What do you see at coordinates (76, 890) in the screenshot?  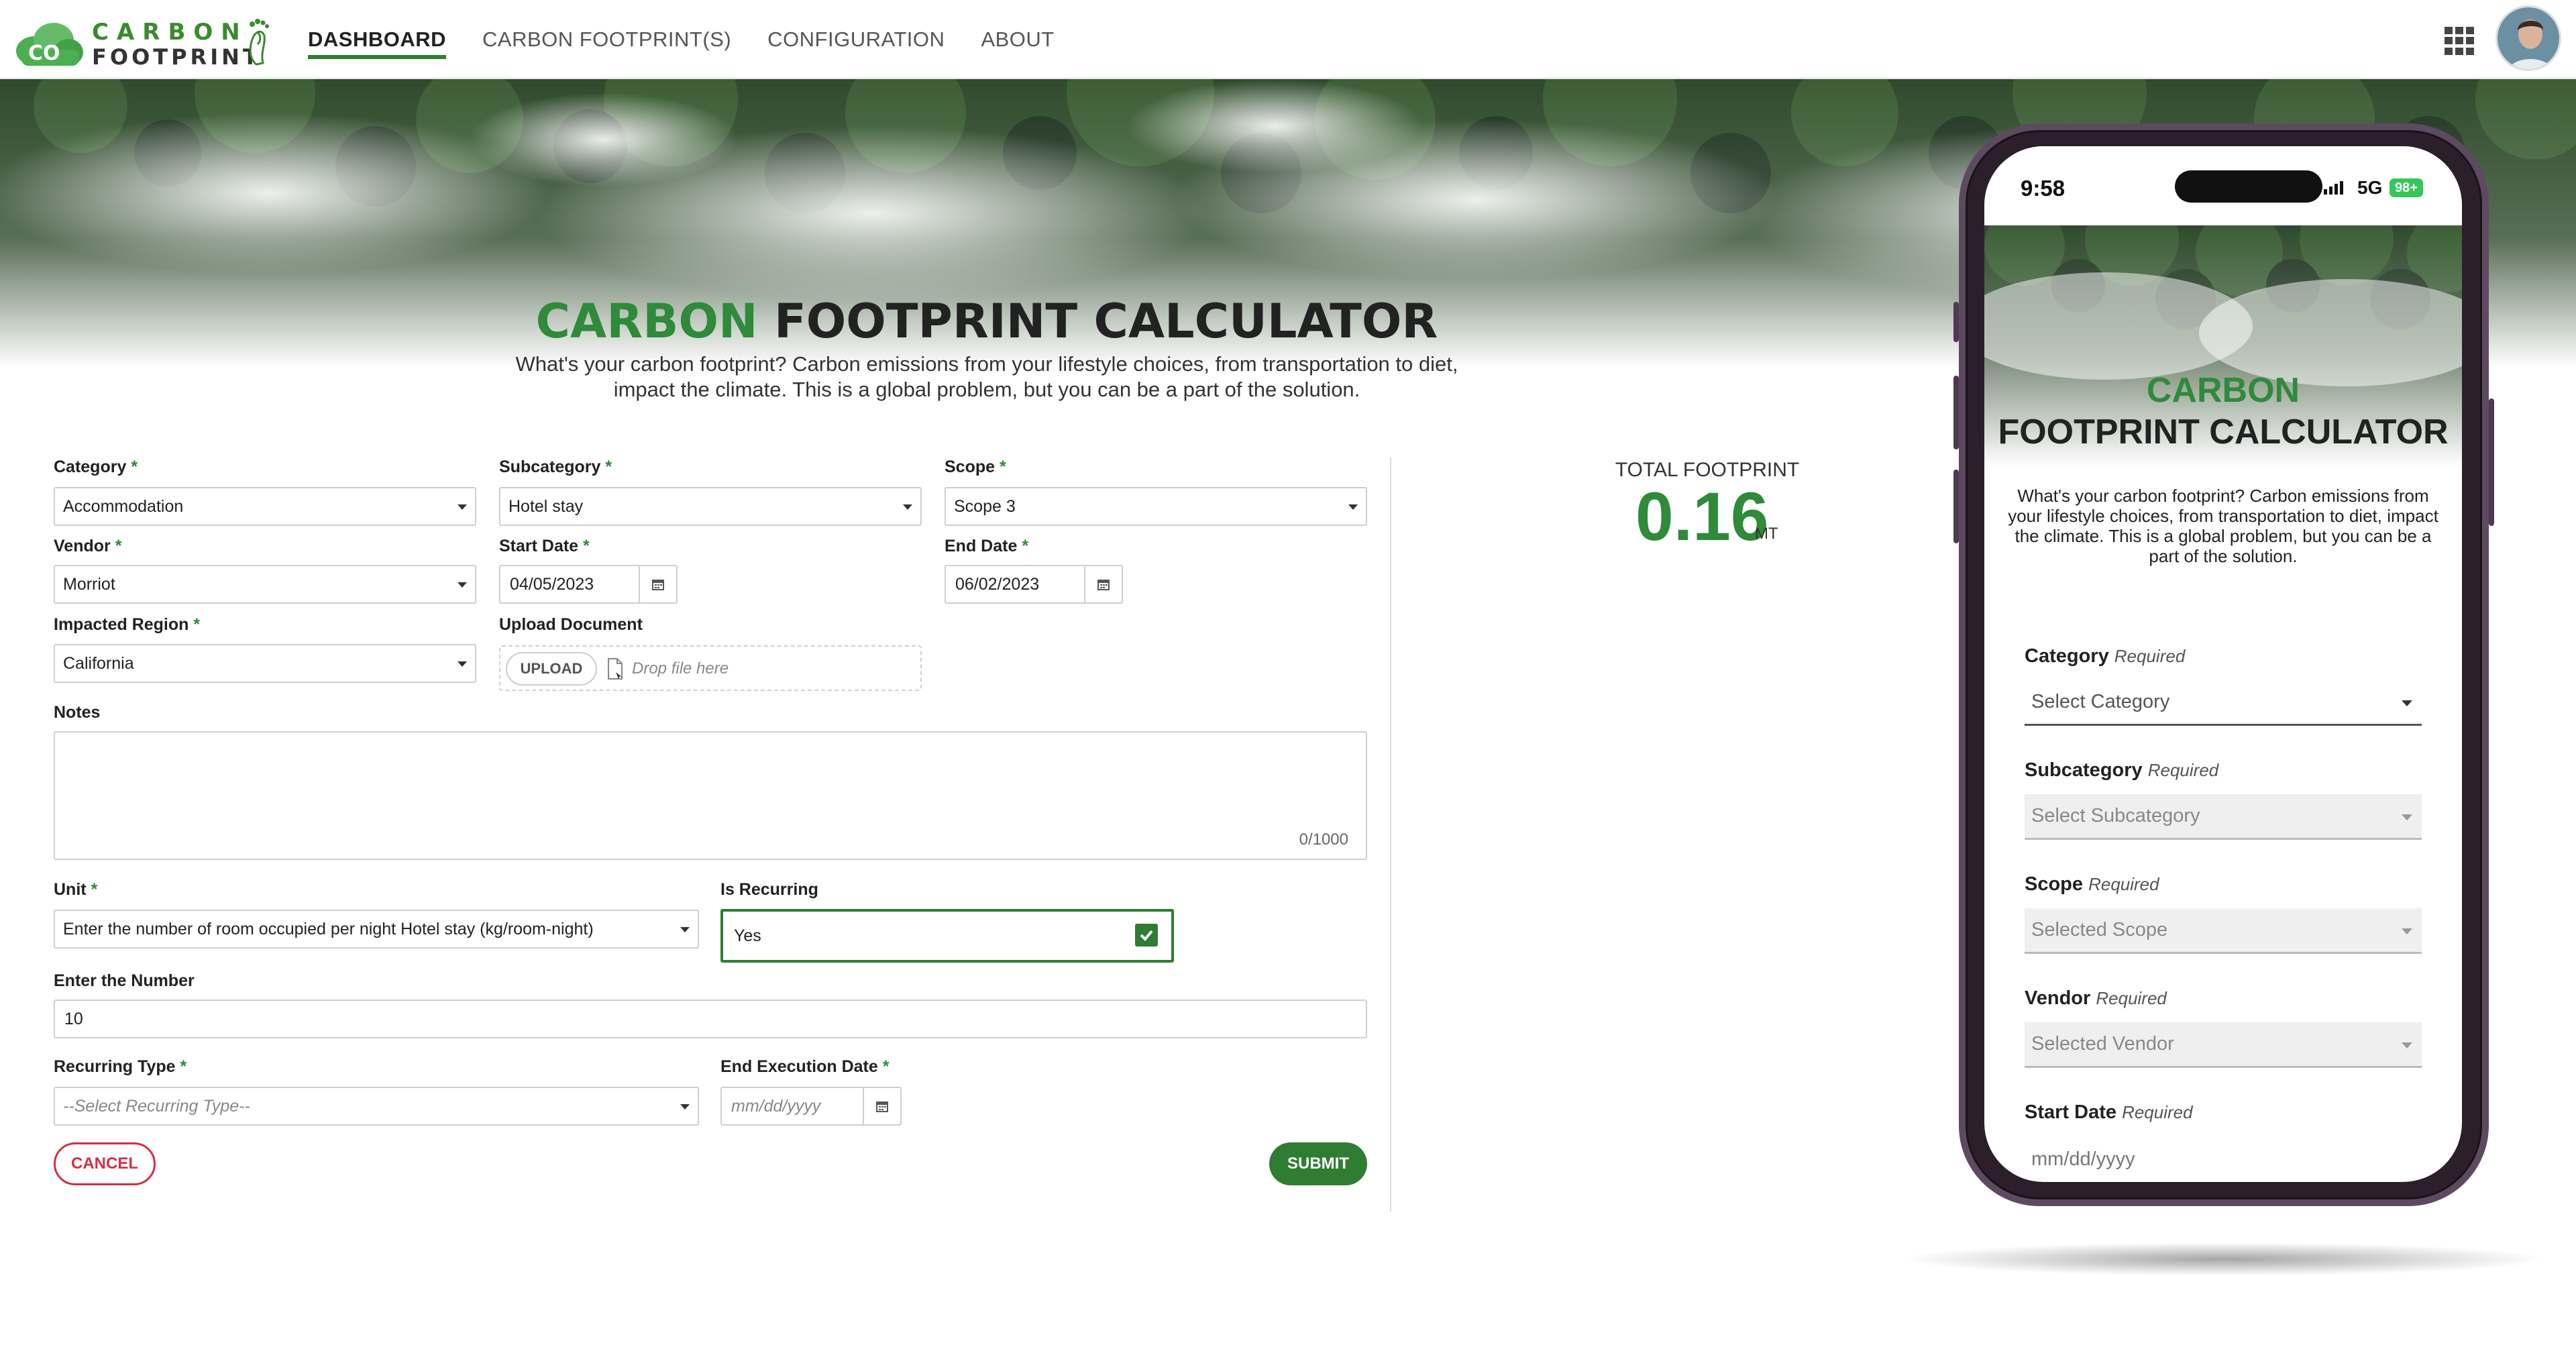 I see `unit-label: Unit *` at bounding box center [76, 890].